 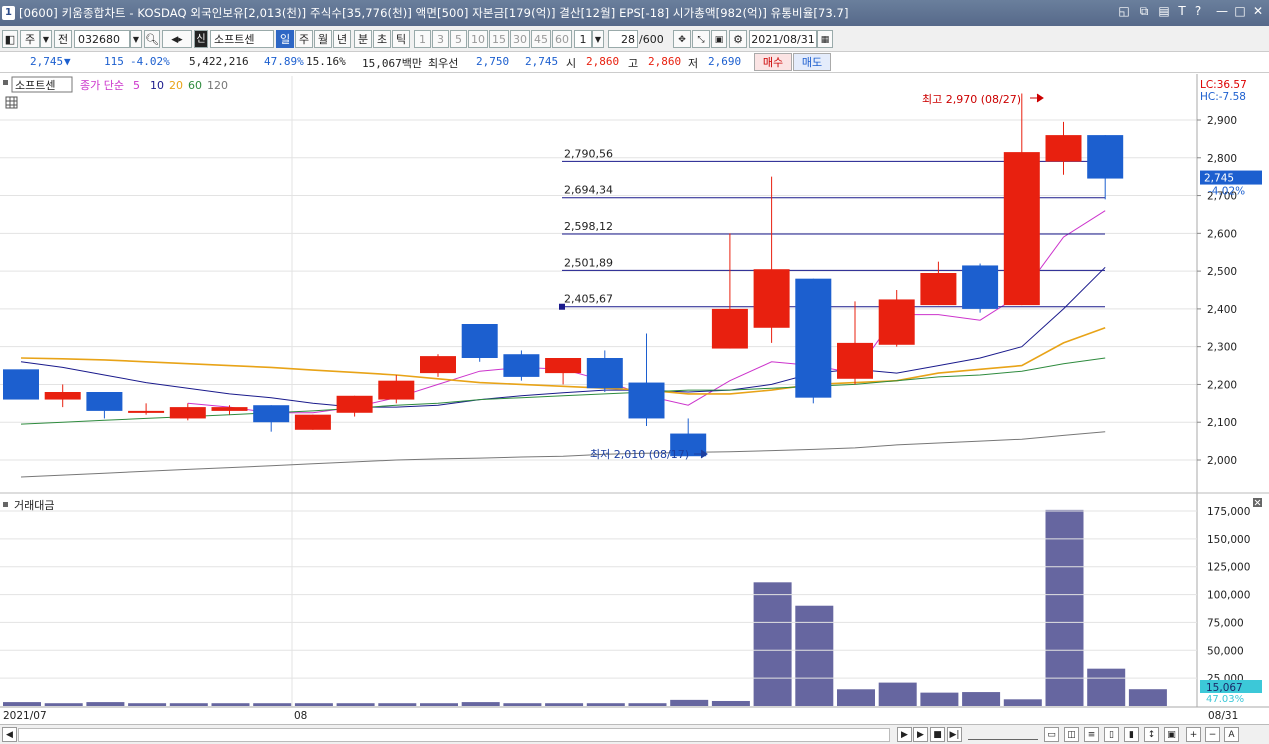 What do you see at coordinates (1151, 734) in the screenshot?
I see `scale-icon: ↕` at bounding box center [1151, 734].